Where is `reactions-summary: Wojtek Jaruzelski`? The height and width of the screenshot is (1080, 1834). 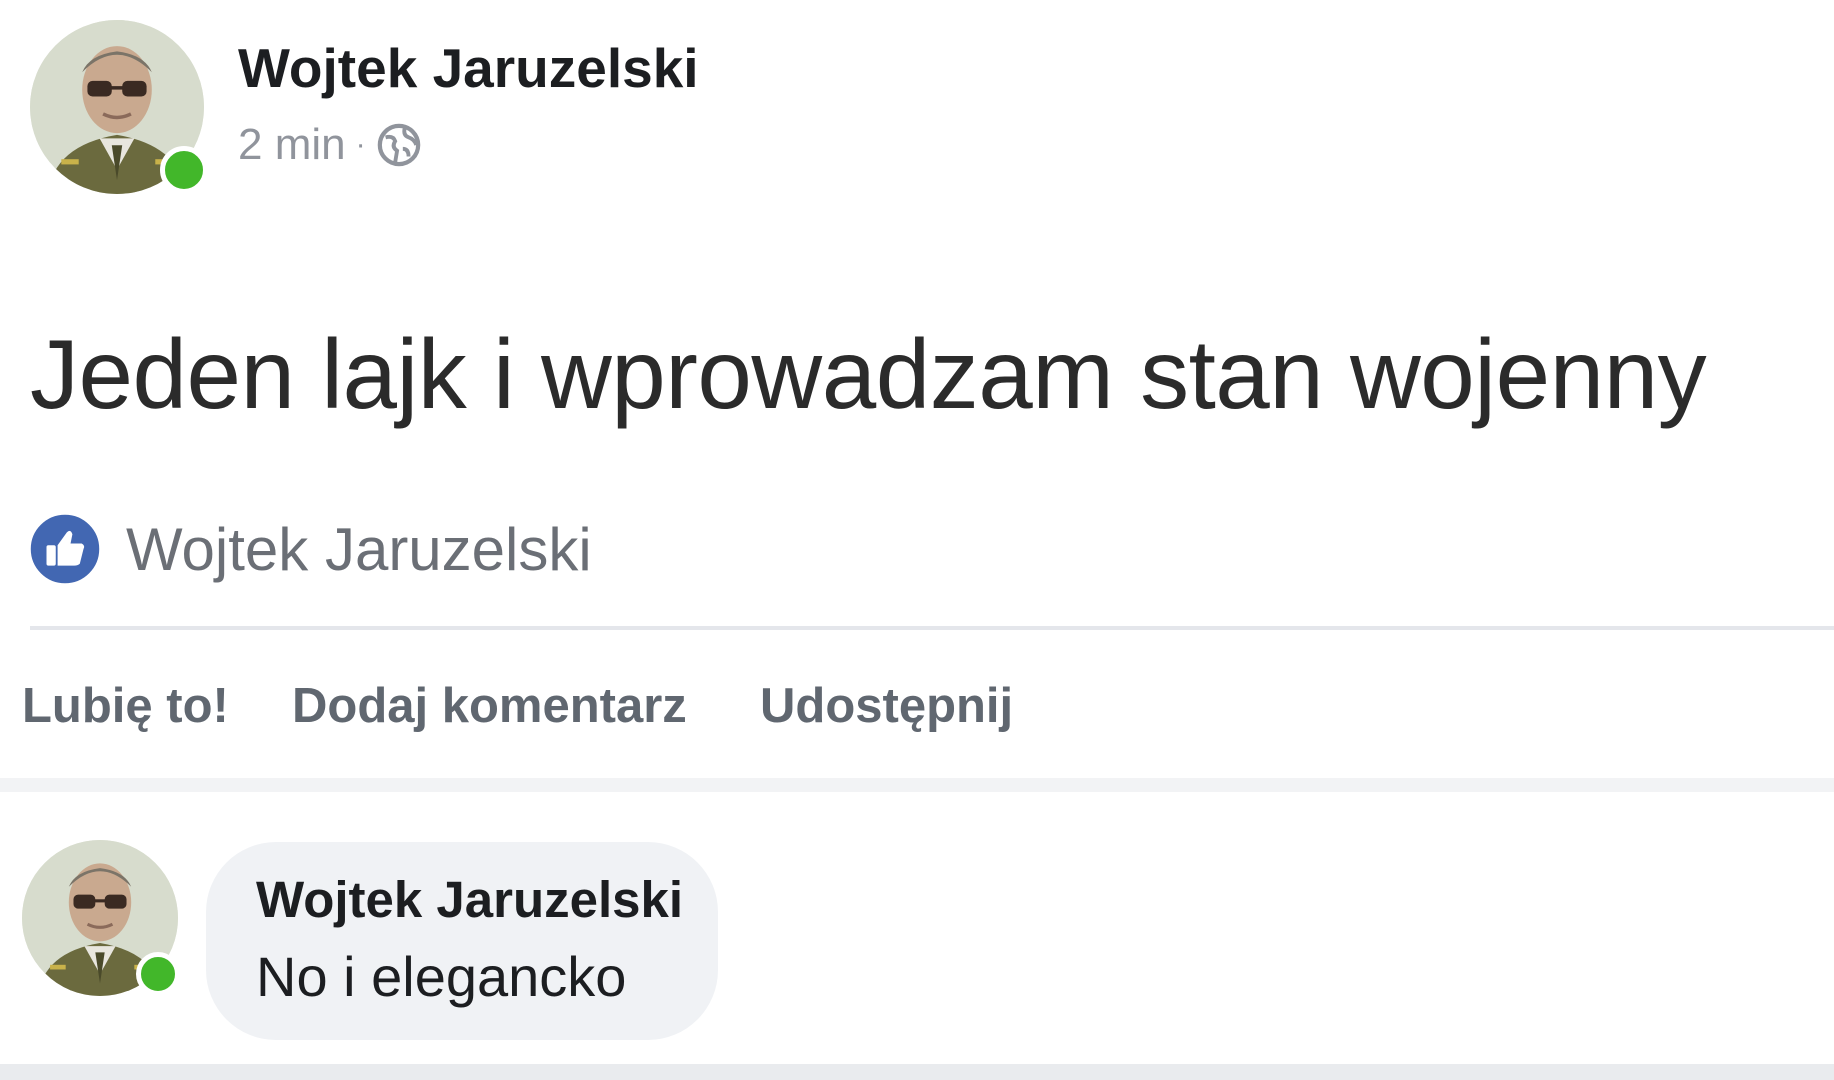
reactions-summary: Wojtek Jaruzelski is located at coordinates (310, 549).